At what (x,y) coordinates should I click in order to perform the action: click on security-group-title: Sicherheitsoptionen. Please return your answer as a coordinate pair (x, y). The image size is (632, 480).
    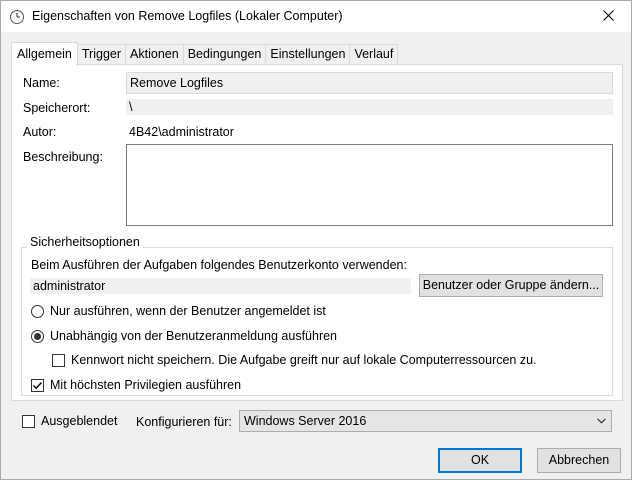
    Looking at the image, I should click on (85, 242).